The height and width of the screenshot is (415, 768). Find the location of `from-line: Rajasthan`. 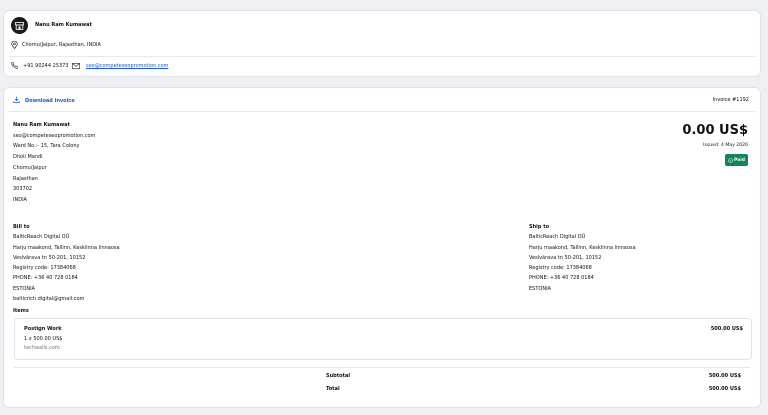

from-line: Rajasthan is located at coordinates (25, 178).